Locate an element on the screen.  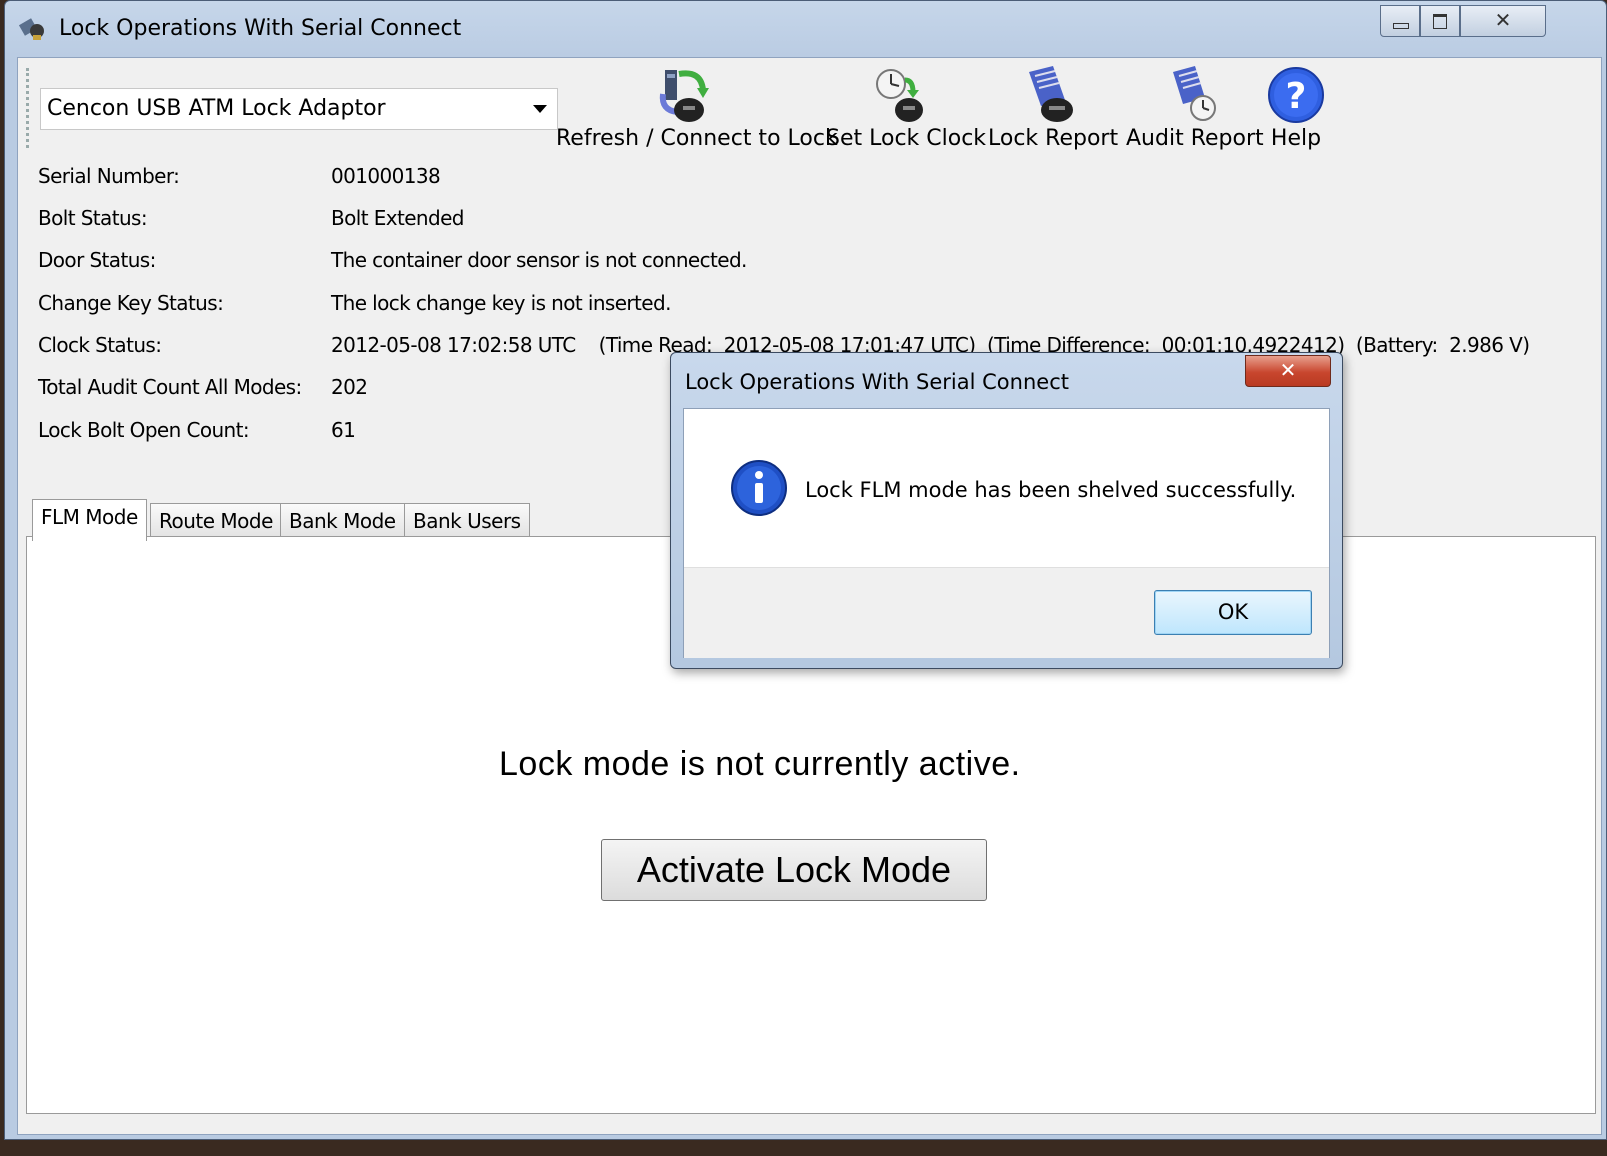
refresh-connect-label: Refresh / Connect to Lock is located at coordinates (697, 138).